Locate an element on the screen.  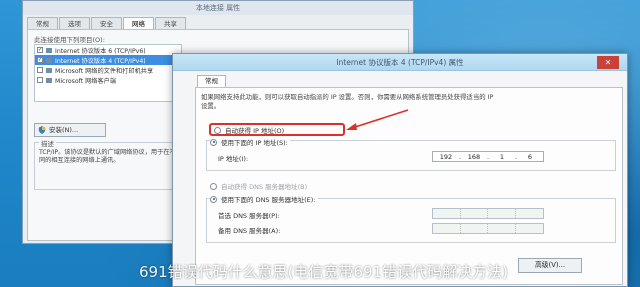
manual-dns-option: 使用下面的 DNS 服务器地址(E): is located at coordinates (264, 199).